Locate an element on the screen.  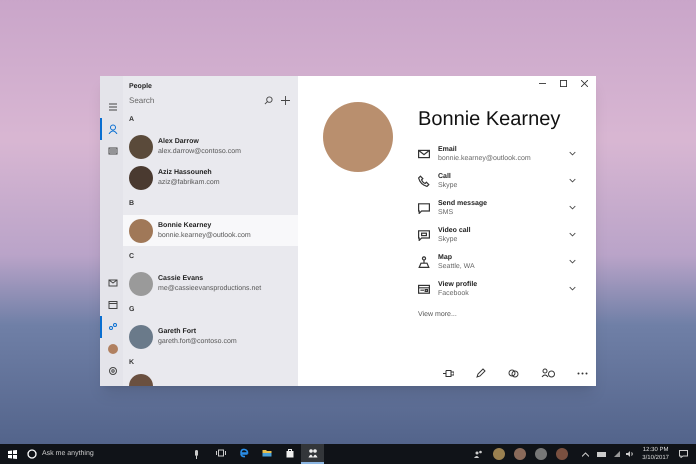
map-pin-icon is located at coordinates (424, 262).